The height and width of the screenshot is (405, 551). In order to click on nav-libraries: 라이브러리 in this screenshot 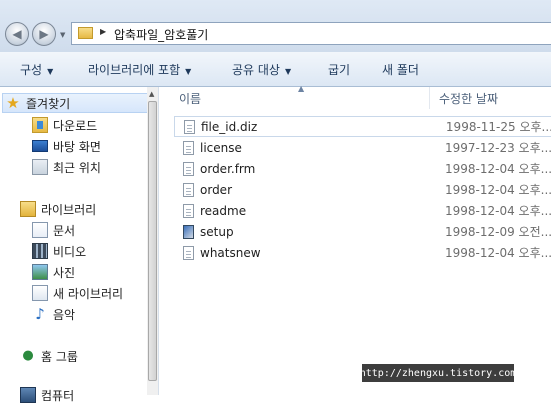, I will do `click(58, 209)`.